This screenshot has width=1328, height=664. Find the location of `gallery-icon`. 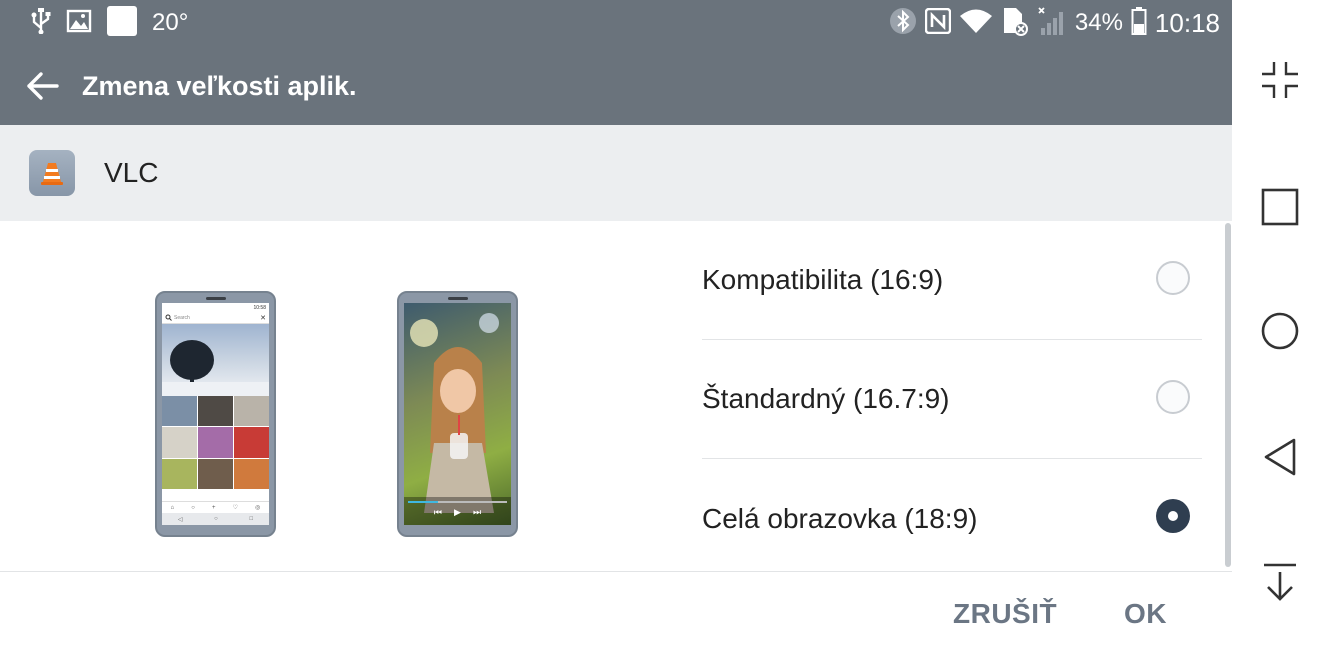

gallery-icon is located at coordinates (79, 23).